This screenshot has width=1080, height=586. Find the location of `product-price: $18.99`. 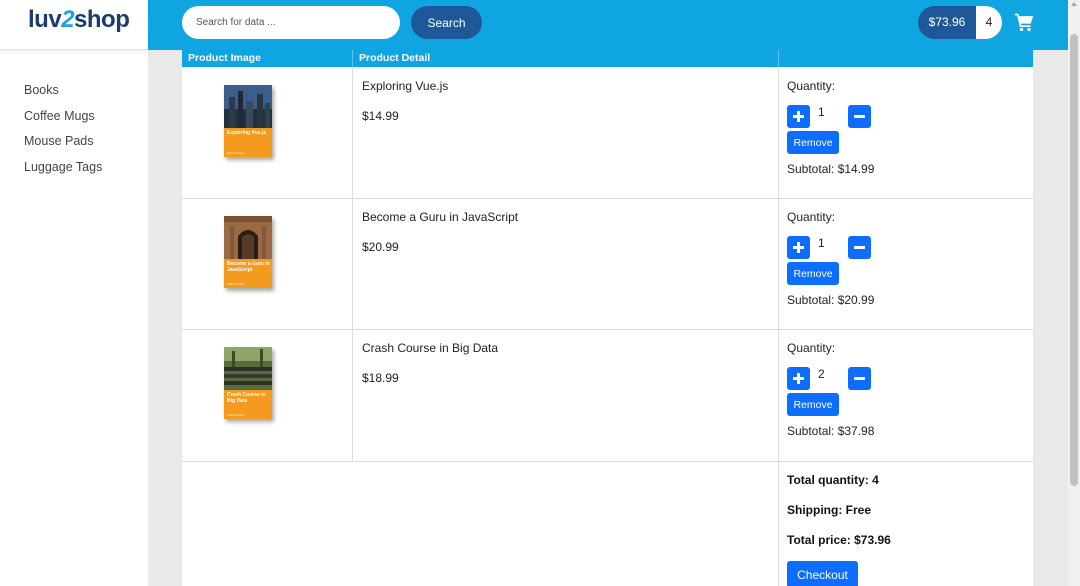

product-price: $18.99 is located at coordinates (380, 378).